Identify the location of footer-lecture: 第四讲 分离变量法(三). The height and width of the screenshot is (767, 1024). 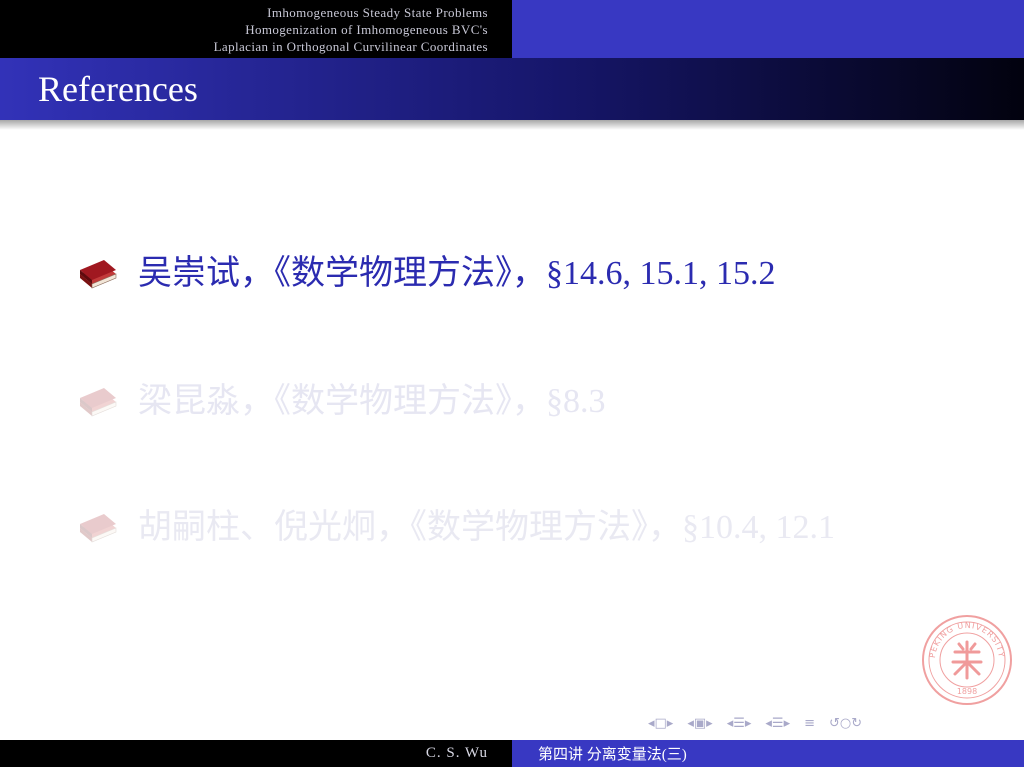
(612, 755).